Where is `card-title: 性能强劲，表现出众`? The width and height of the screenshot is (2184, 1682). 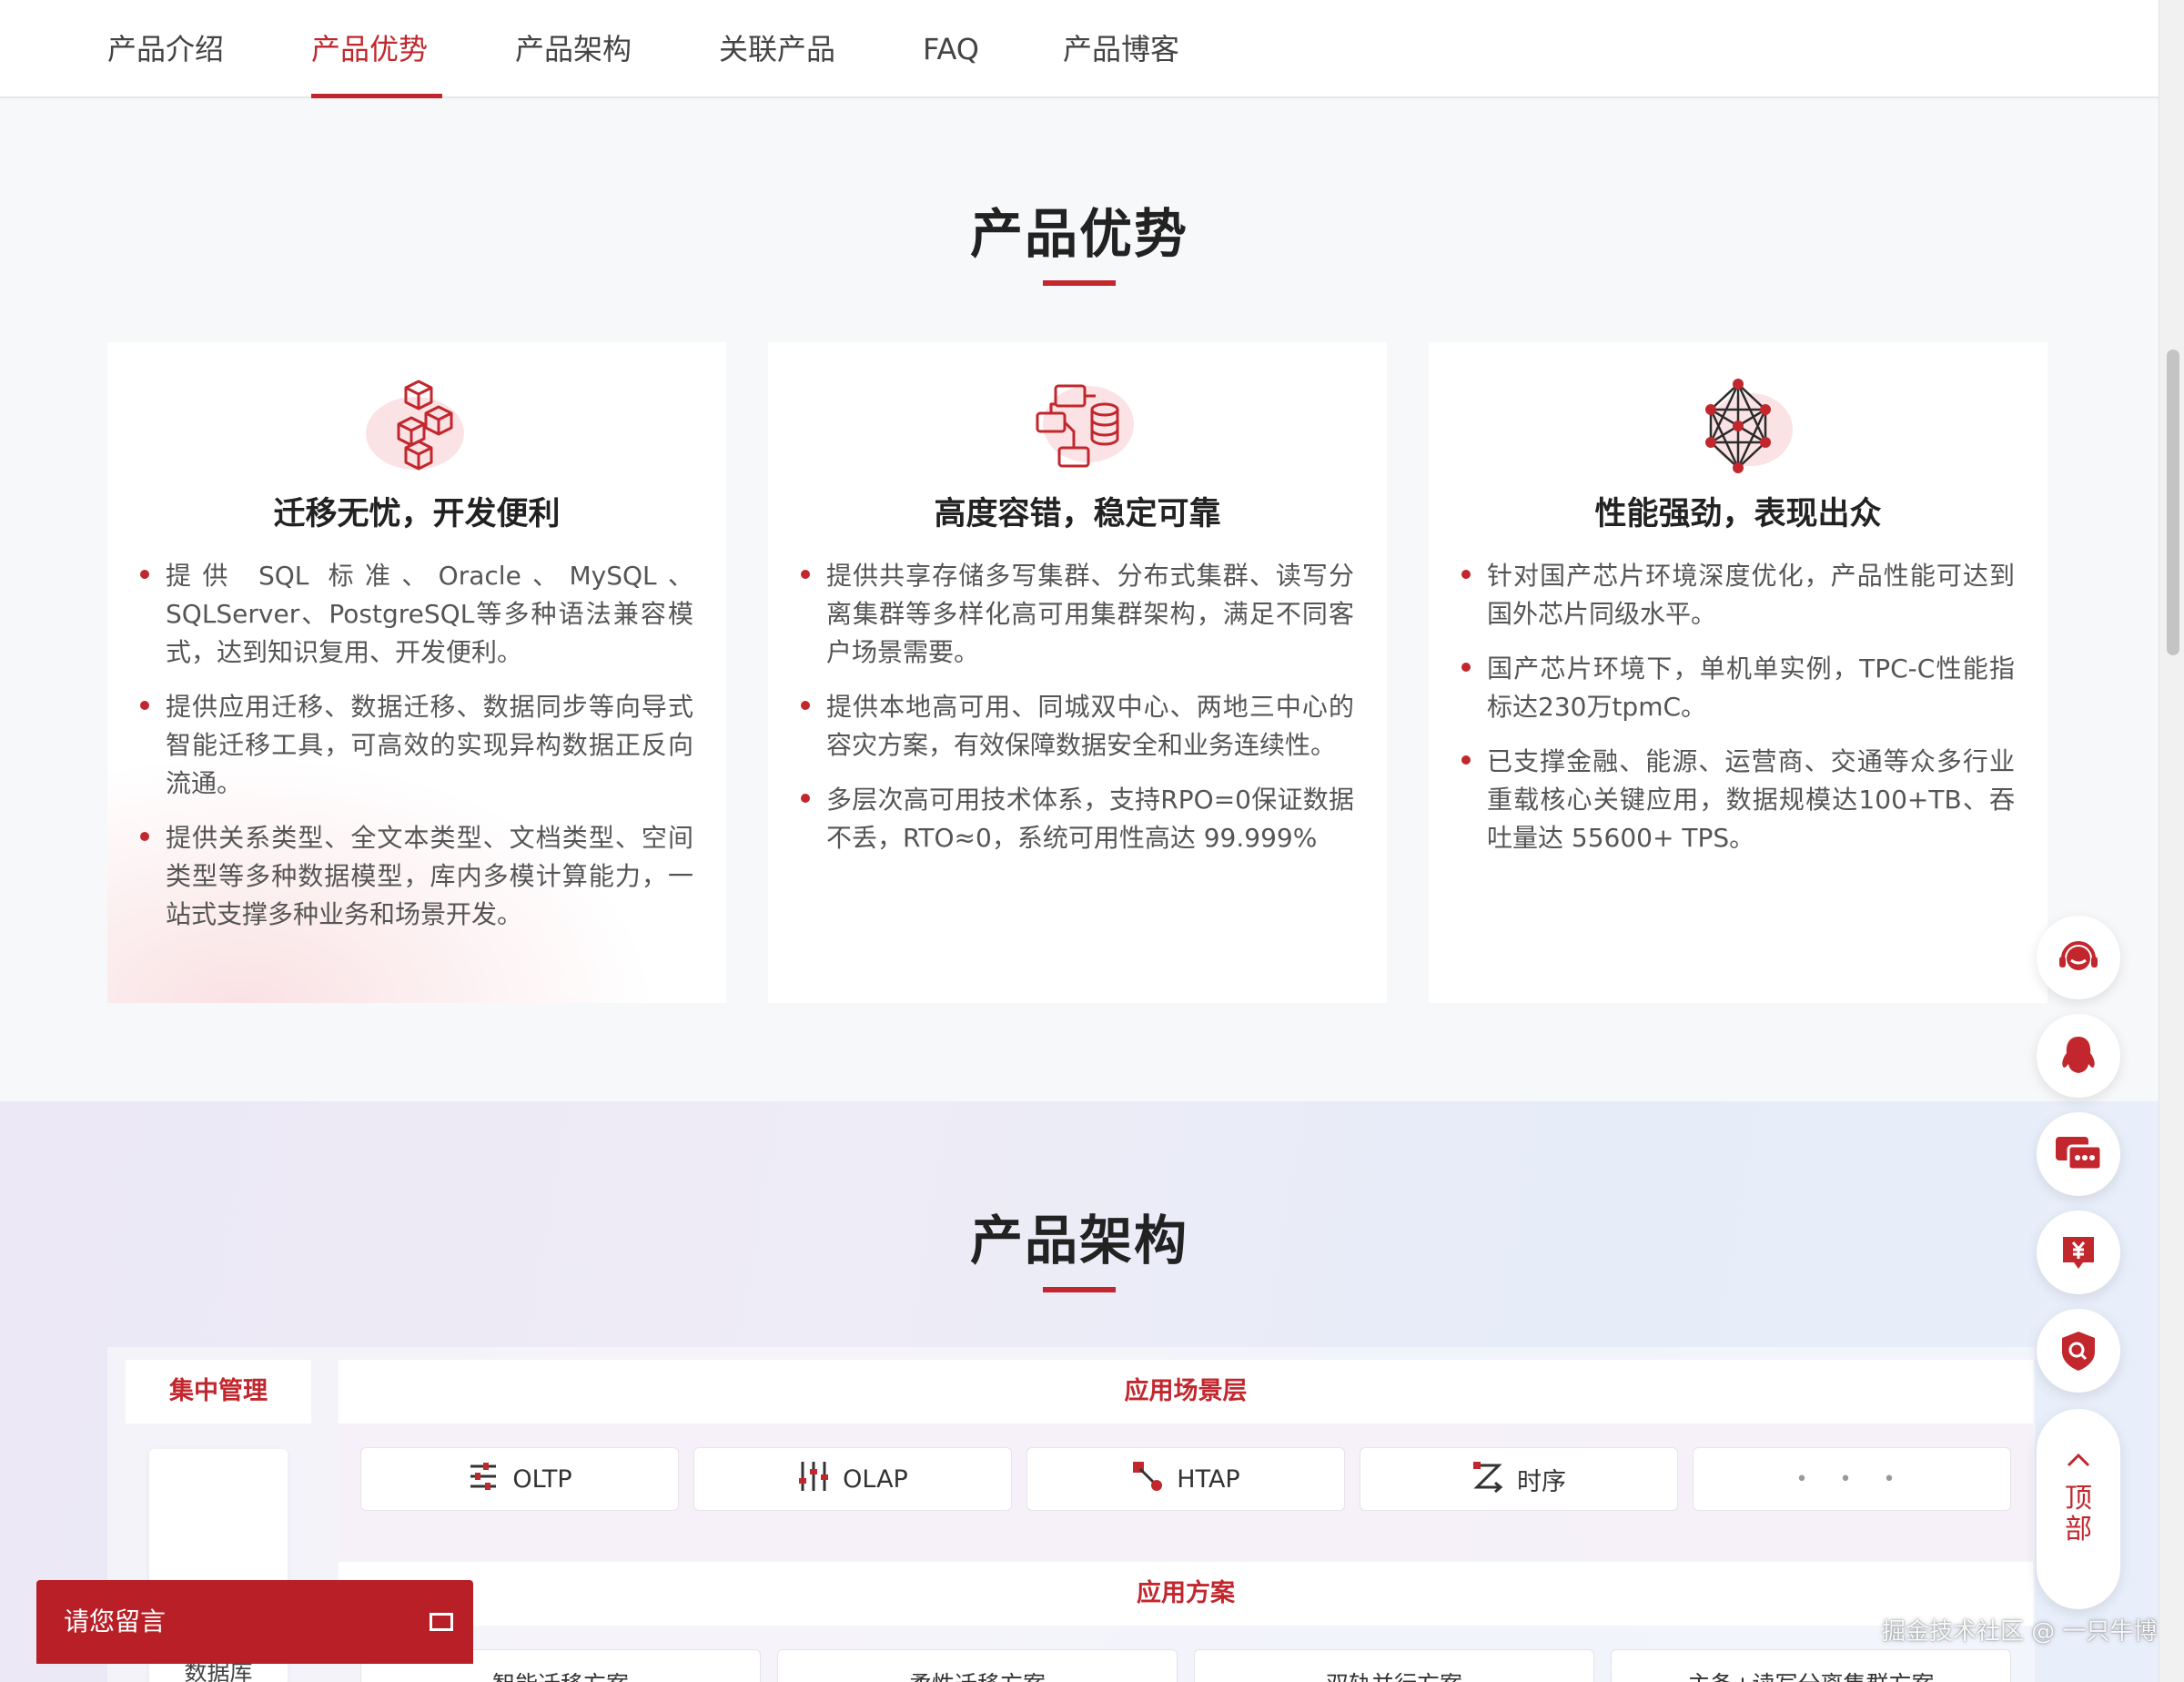
card-title: 性能强劲，表现出众 is located at coordinates (1738, 514).